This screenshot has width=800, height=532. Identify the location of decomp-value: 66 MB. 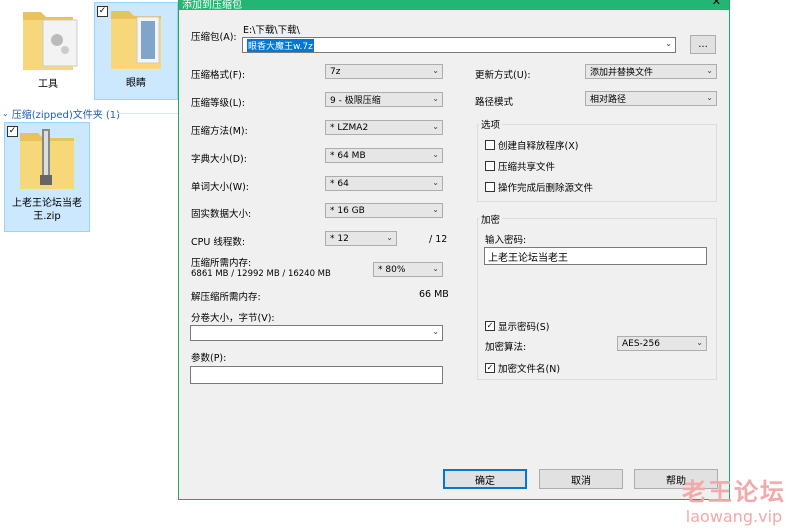
(434, 294).